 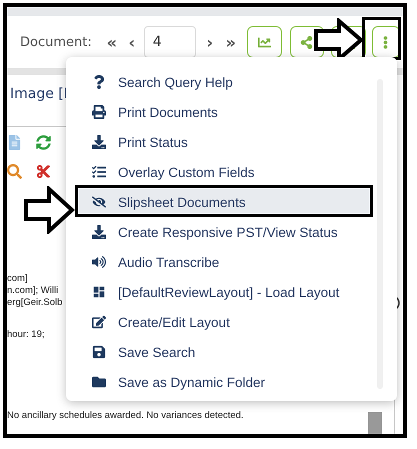 What do you see at coordinates (225, 322) in the screenshot?
I see `menu-item: Create/Edit Layout` at bounding box center [225, 322].